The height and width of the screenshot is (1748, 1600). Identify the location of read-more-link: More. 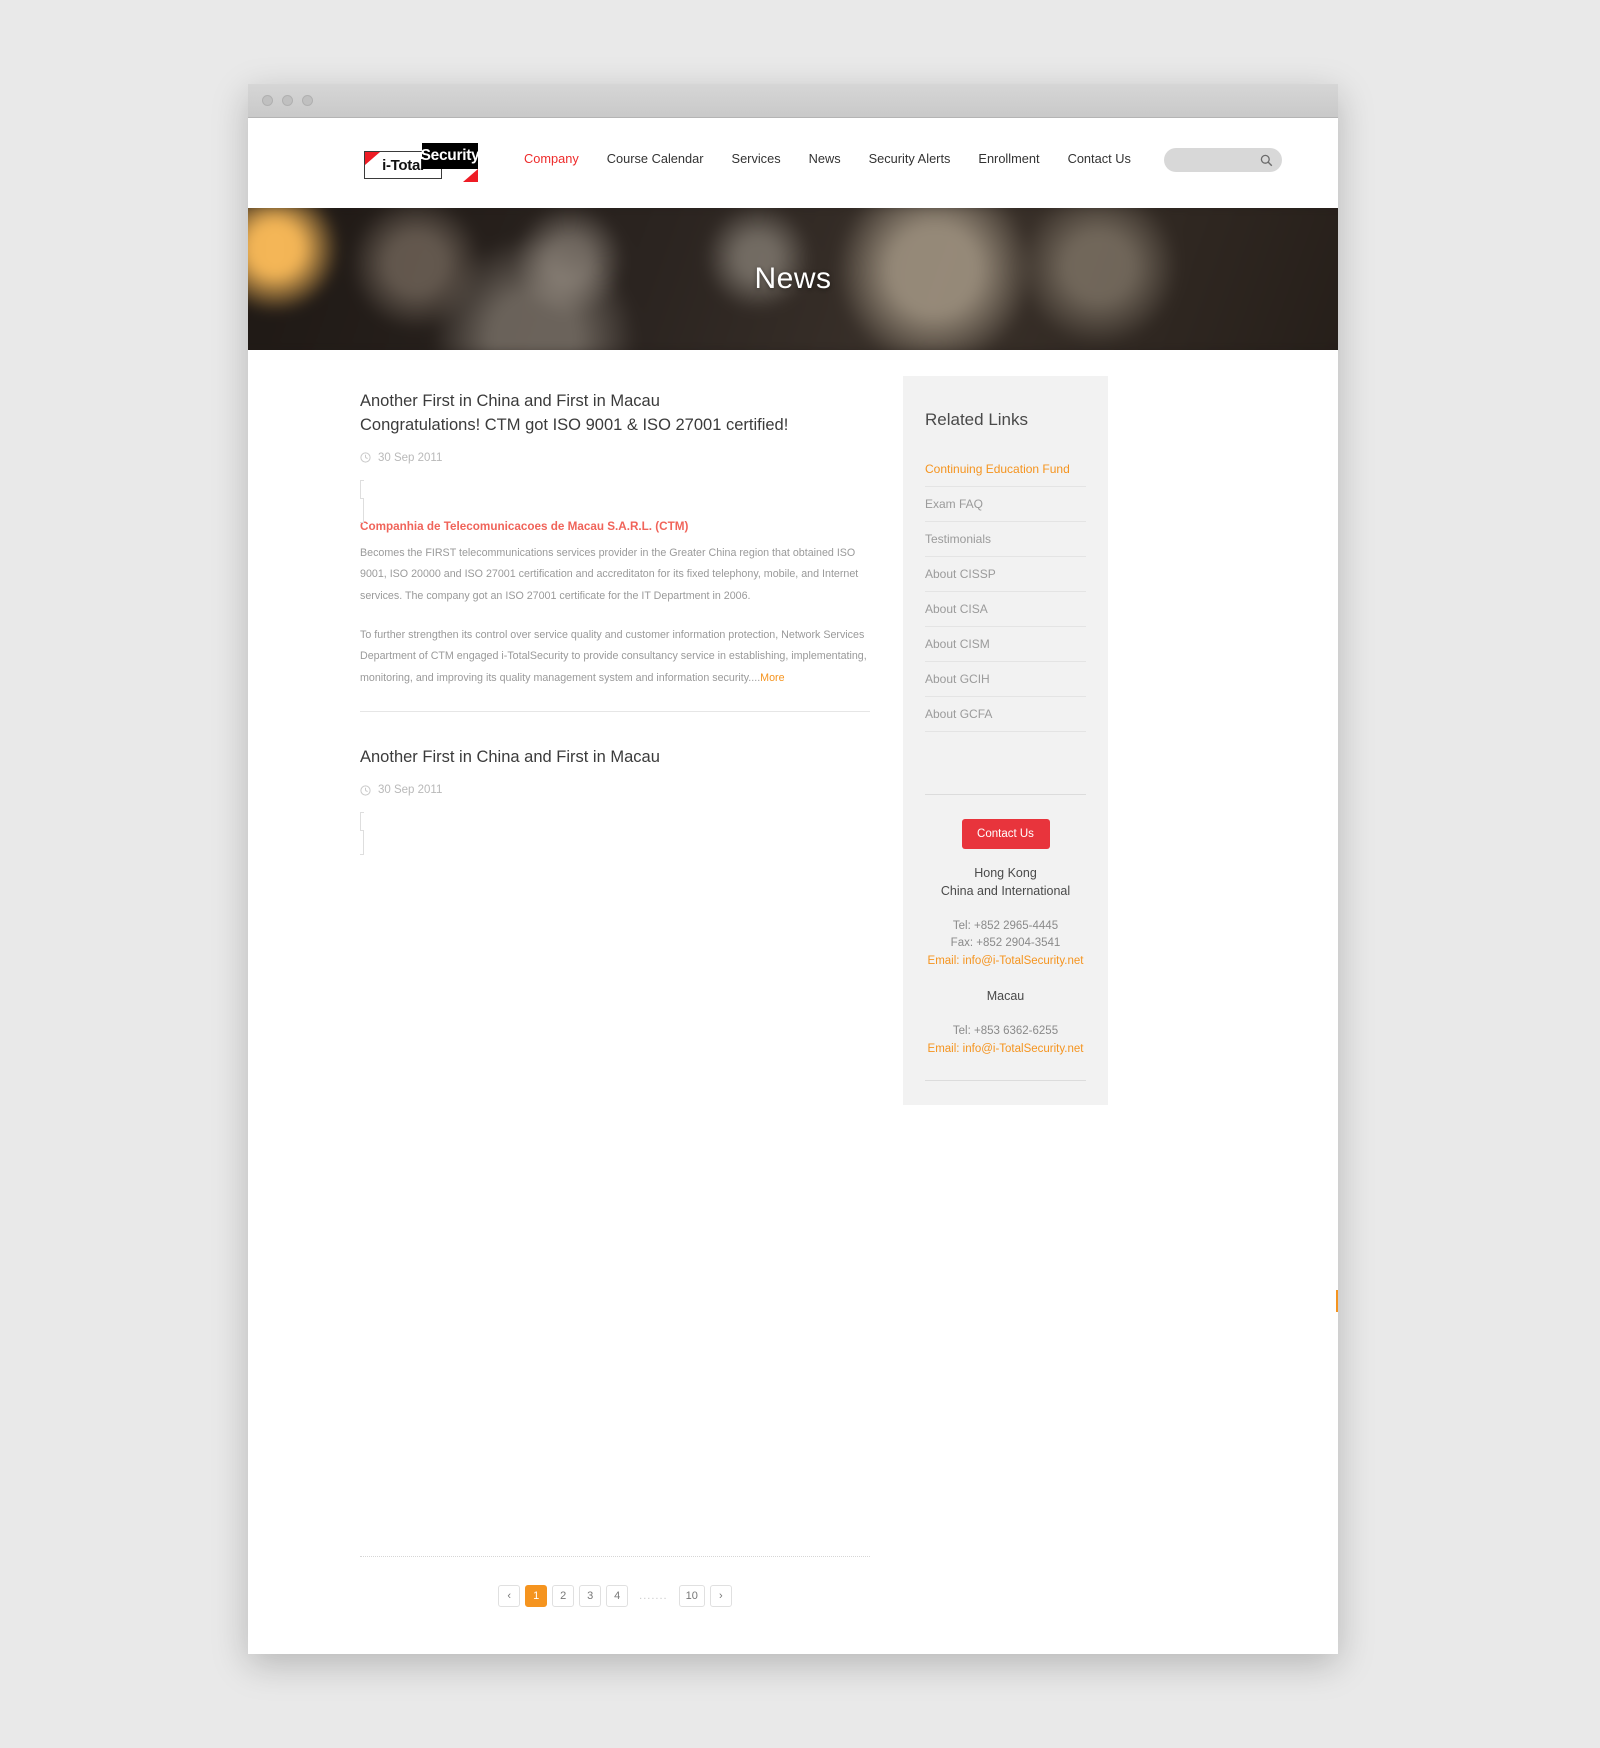
(772, 678).